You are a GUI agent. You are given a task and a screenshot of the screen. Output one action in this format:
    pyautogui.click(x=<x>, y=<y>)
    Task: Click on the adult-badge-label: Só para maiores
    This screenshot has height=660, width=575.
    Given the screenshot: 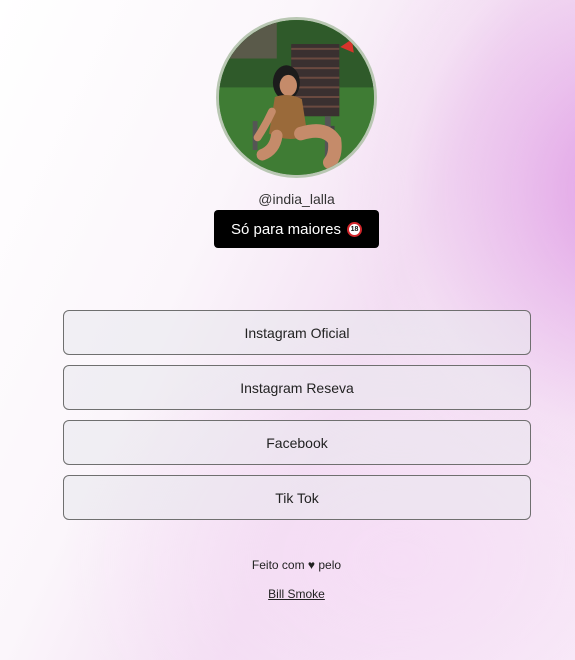 What is the action you would take?
    pyautogui.click(x=286, y=229)
    